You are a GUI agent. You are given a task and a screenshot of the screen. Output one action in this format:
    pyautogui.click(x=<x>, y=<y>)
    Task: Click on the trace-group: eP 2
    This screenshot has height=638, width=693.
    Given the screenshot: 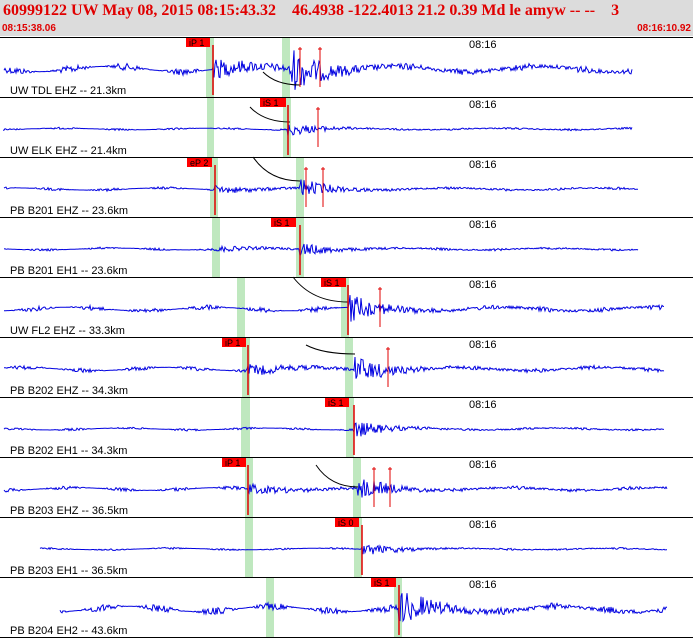 What is the action you would take?
    pyautogui.click(x=321, y=186)
    